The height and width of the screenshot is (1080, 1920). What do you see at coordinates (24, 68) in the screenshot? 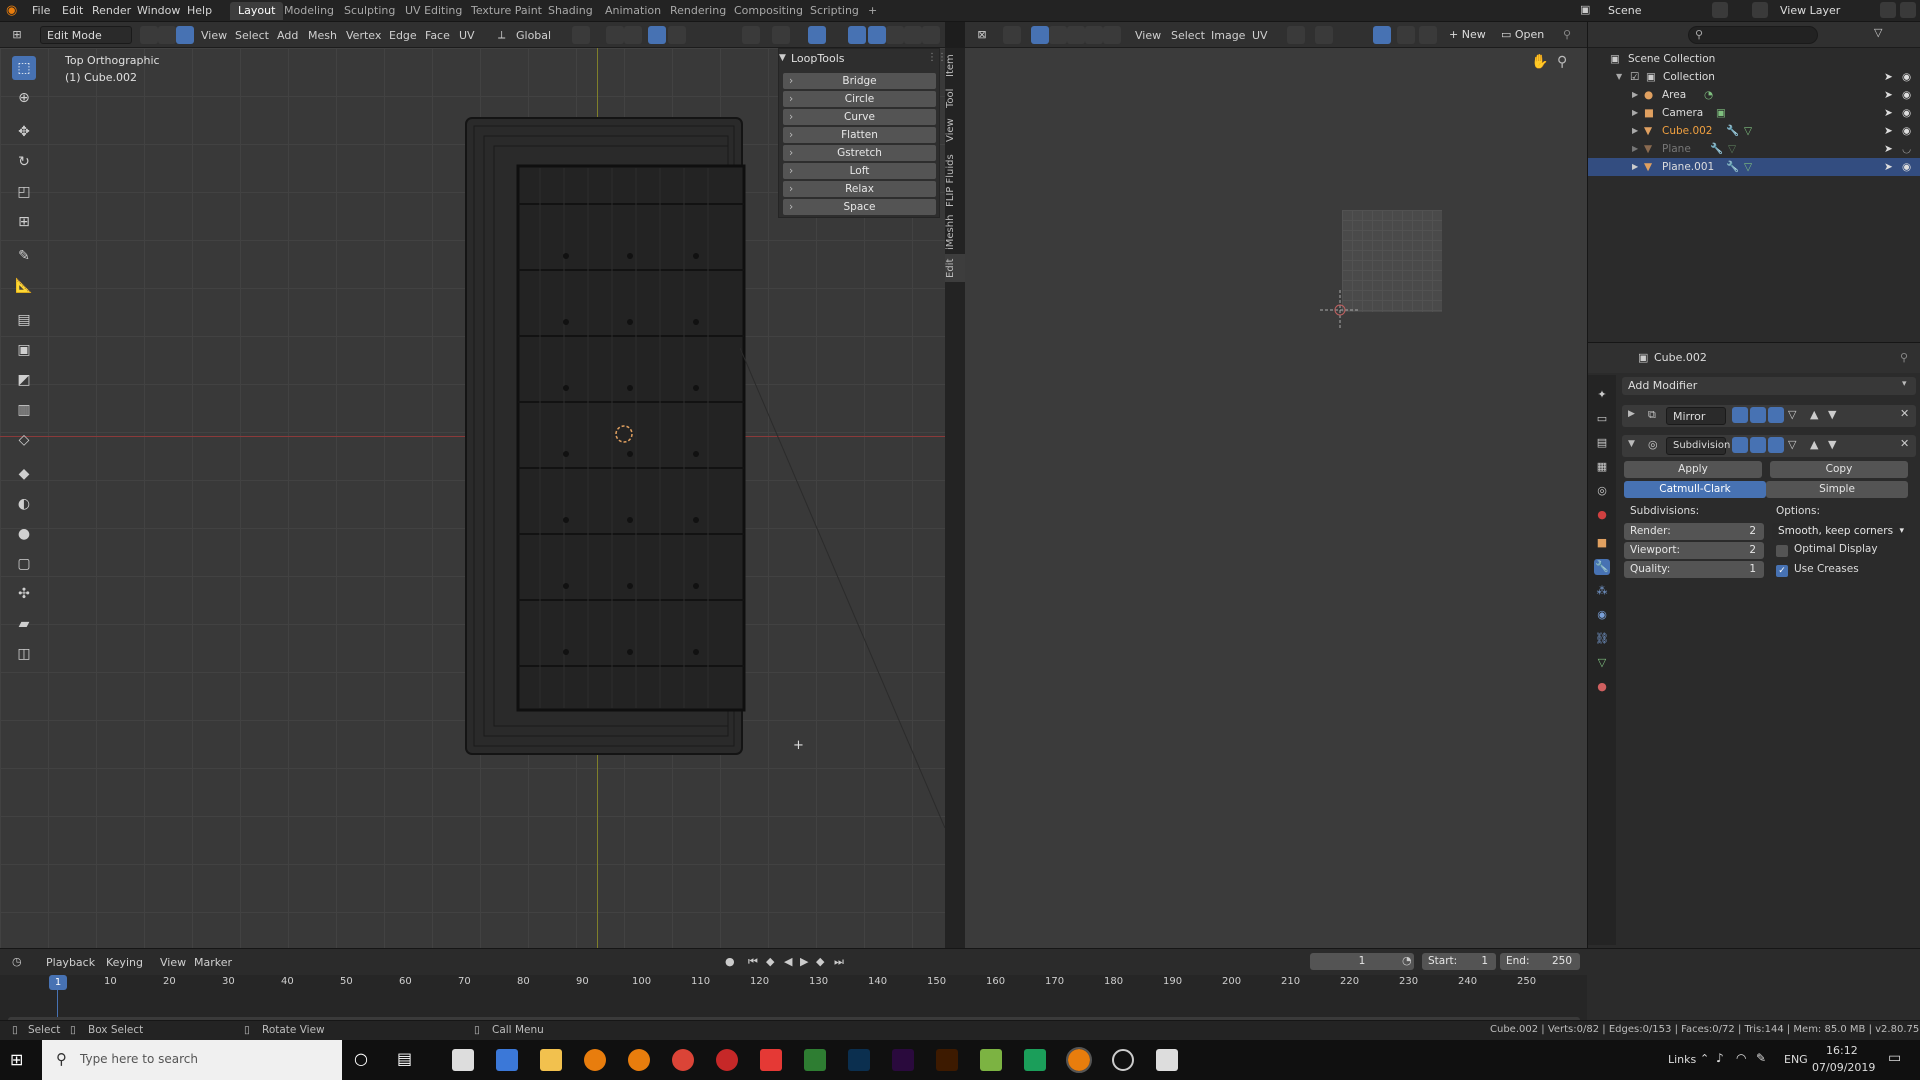
I see `select-box-tool-icon: ⬚` at bounding box center [24, 68].